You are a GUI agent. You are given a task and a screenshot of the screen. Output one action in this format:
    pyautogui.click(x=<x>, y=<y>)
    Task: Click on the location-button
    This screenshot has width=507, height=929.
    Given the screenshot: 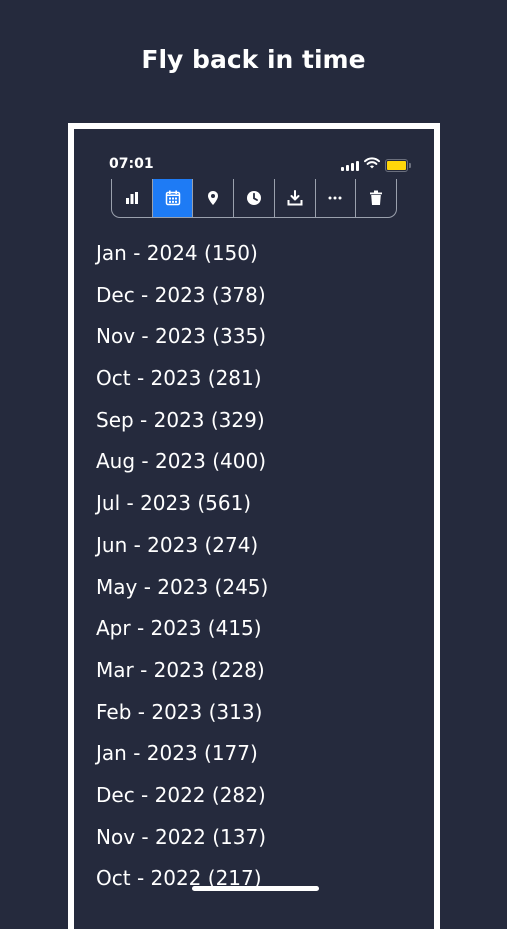 What is the action you would take?
    pyautogui.click(x=214, y=198)
    